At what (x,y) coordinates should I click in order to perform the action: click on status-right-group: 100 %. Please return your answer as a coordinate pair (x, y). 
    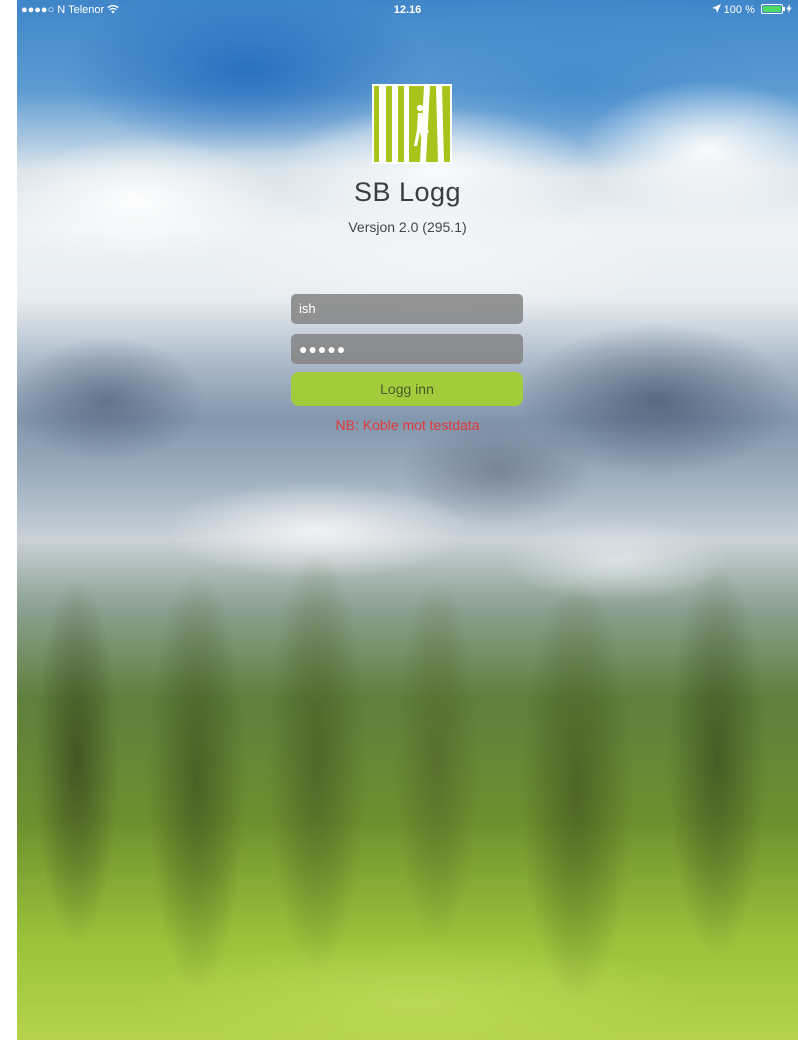
    Looking at the image, I should click on (751, 10).